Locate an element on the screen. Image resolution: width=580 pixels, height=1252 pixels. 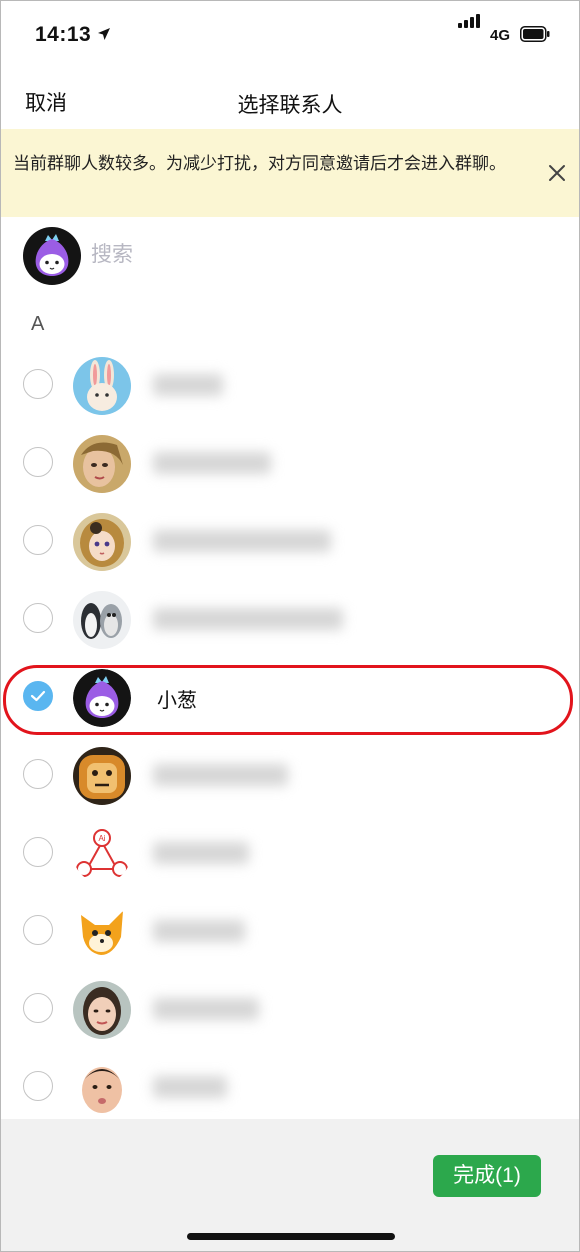
svg-text: Ai is located at coordinates (101, 838).